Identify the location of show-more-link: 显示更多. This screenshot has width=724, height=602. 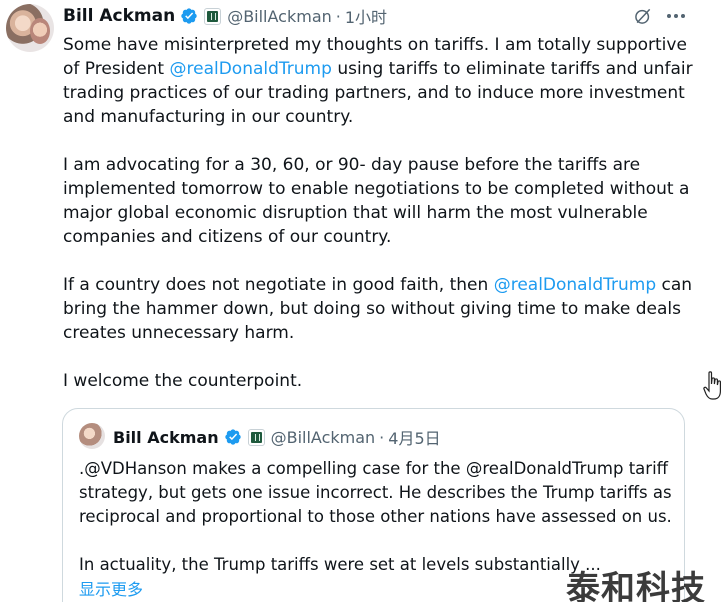
(111, 588).